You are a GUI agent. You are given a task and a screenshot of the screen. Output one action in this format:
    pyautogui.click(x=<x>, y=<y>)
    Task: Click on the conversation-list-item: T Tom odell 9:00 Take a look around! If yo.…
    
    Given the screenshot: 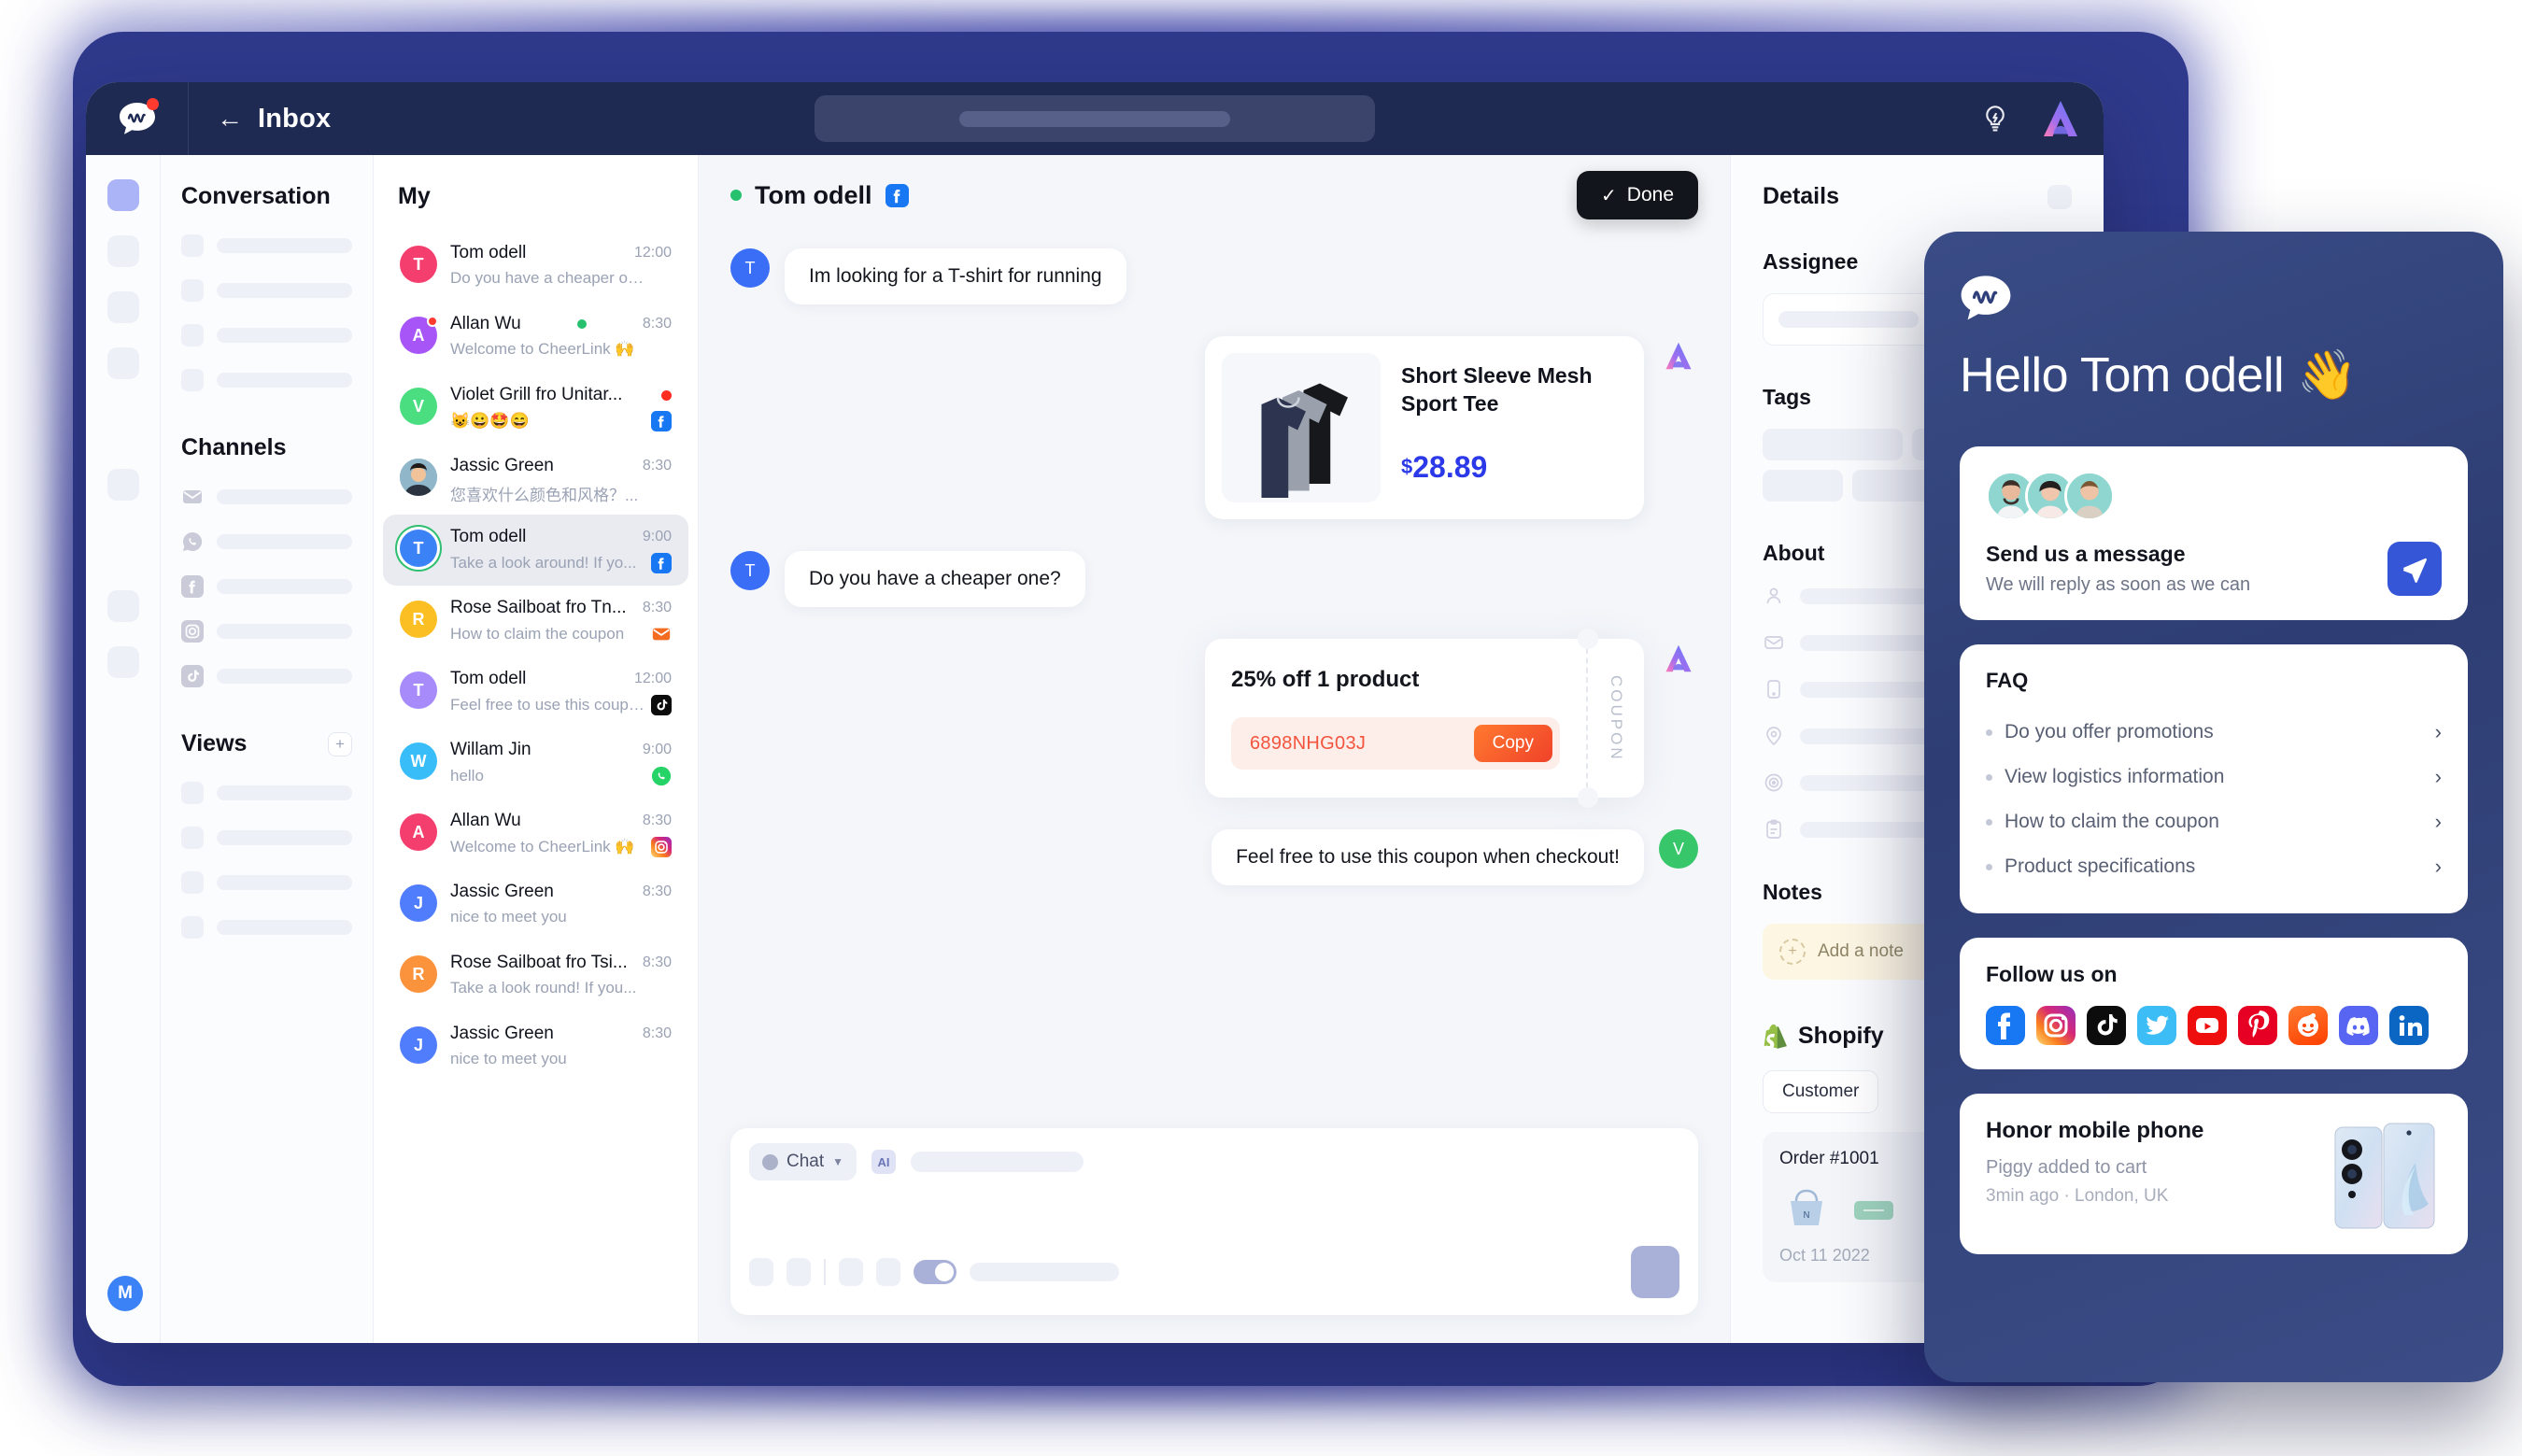 What is the action you would take?
    pyautogui.click(x=535, y=550)
    